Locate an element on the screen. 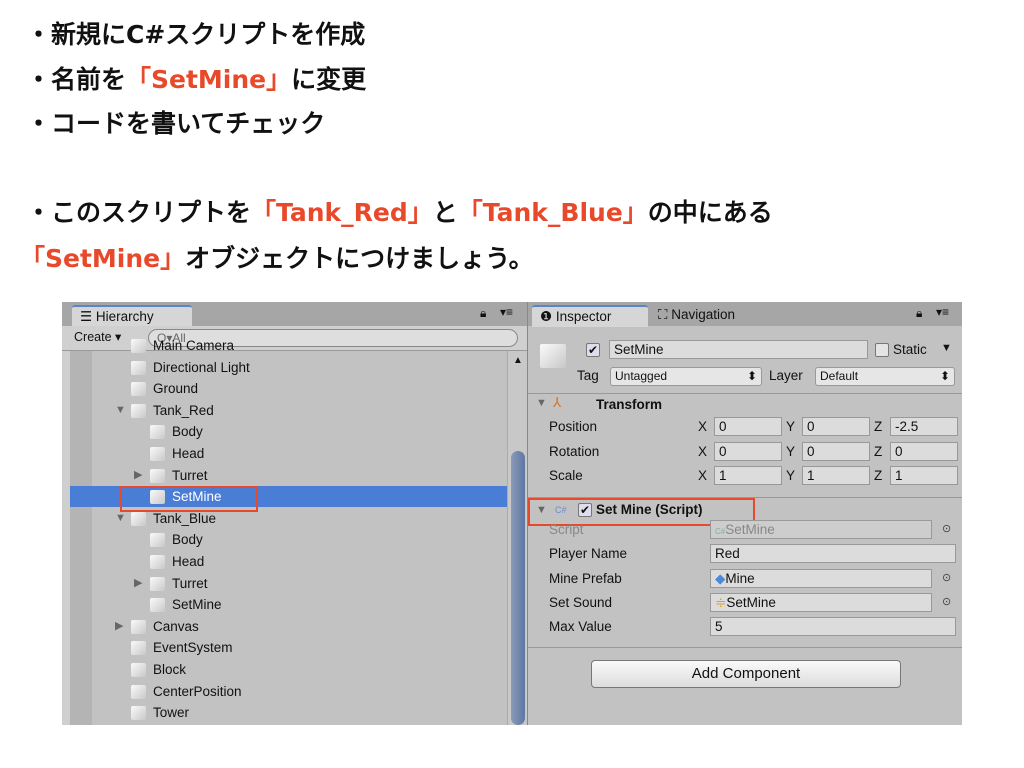  rotation-x-field: 0 is located at coordinates (748, 451).